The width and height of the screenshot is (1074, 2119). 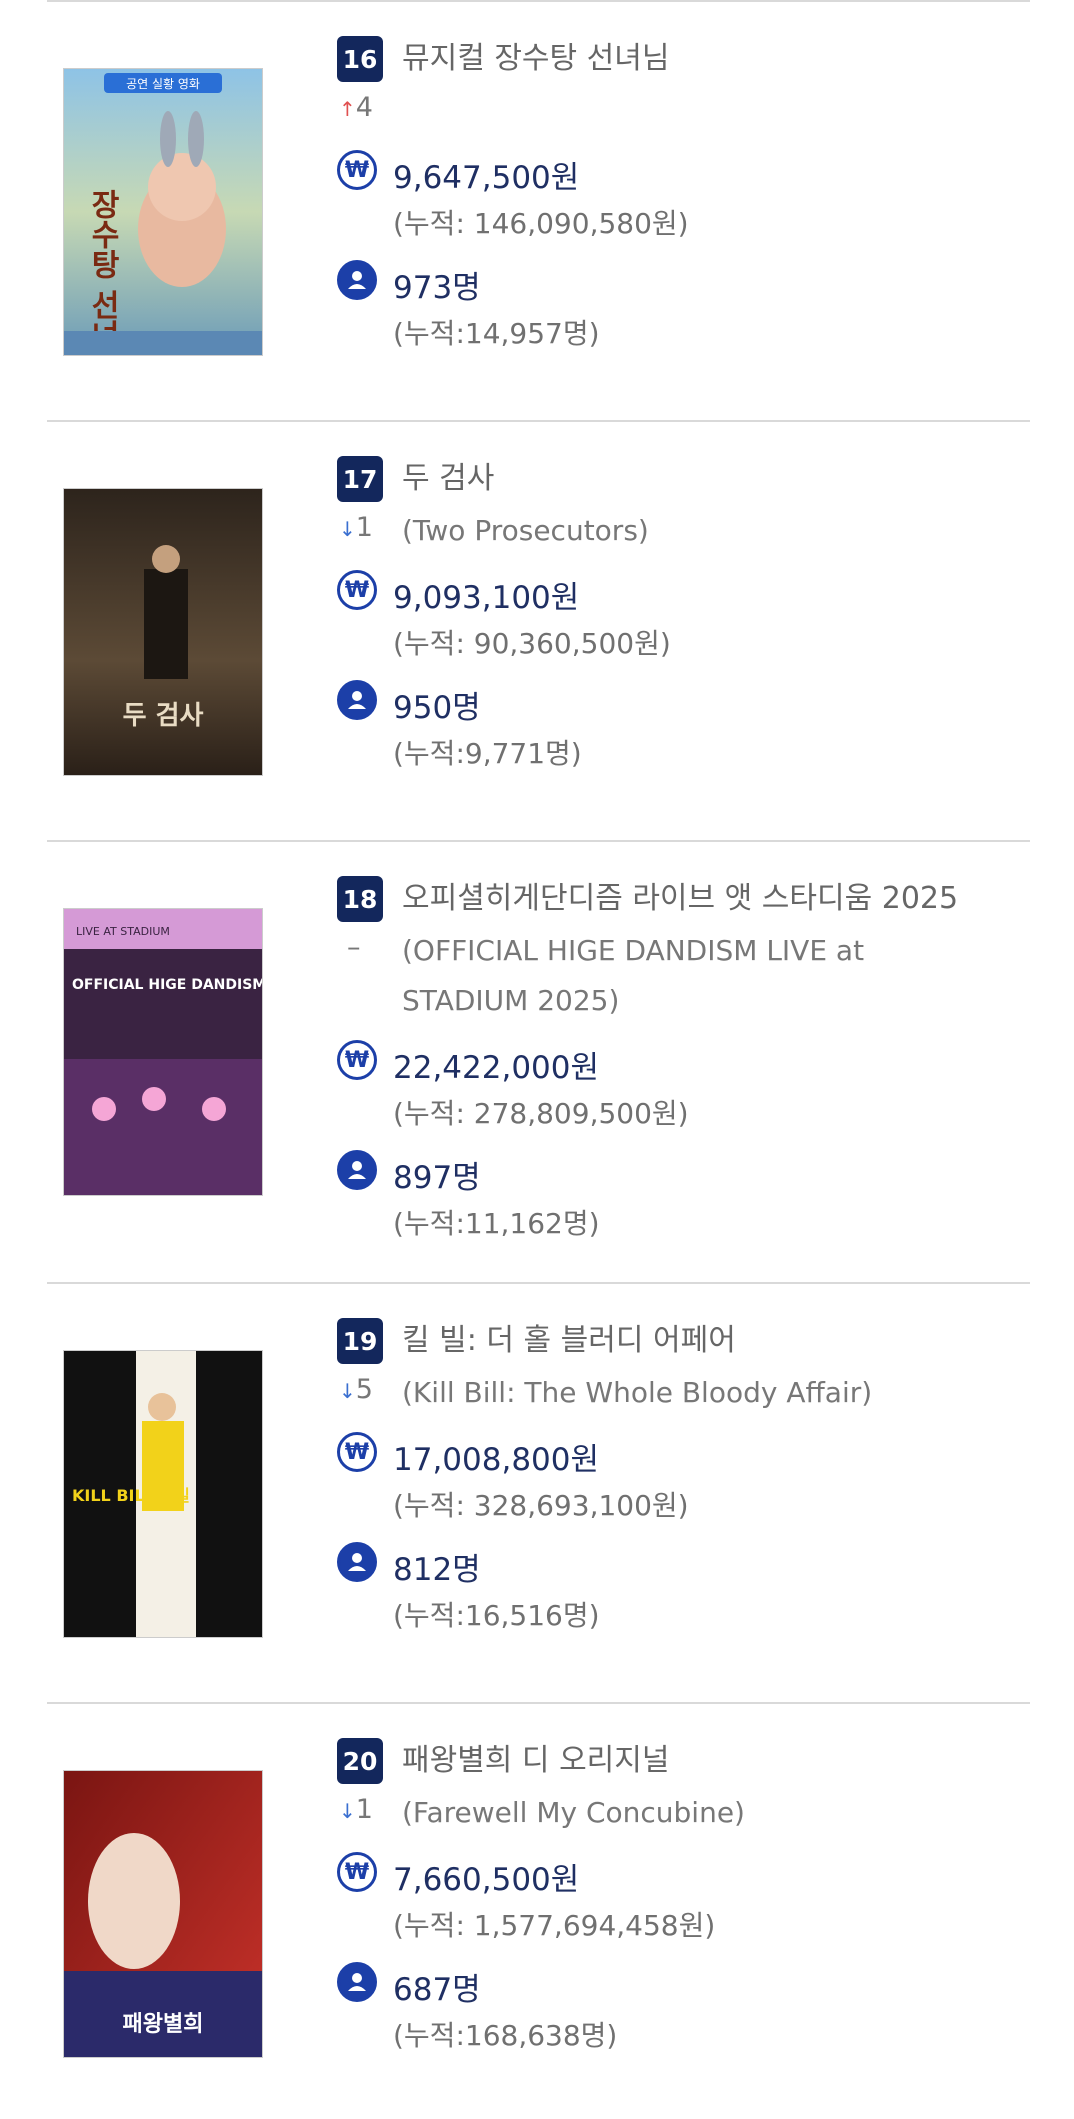 I want to click on rank-change: –, so click(x=354, y=947).